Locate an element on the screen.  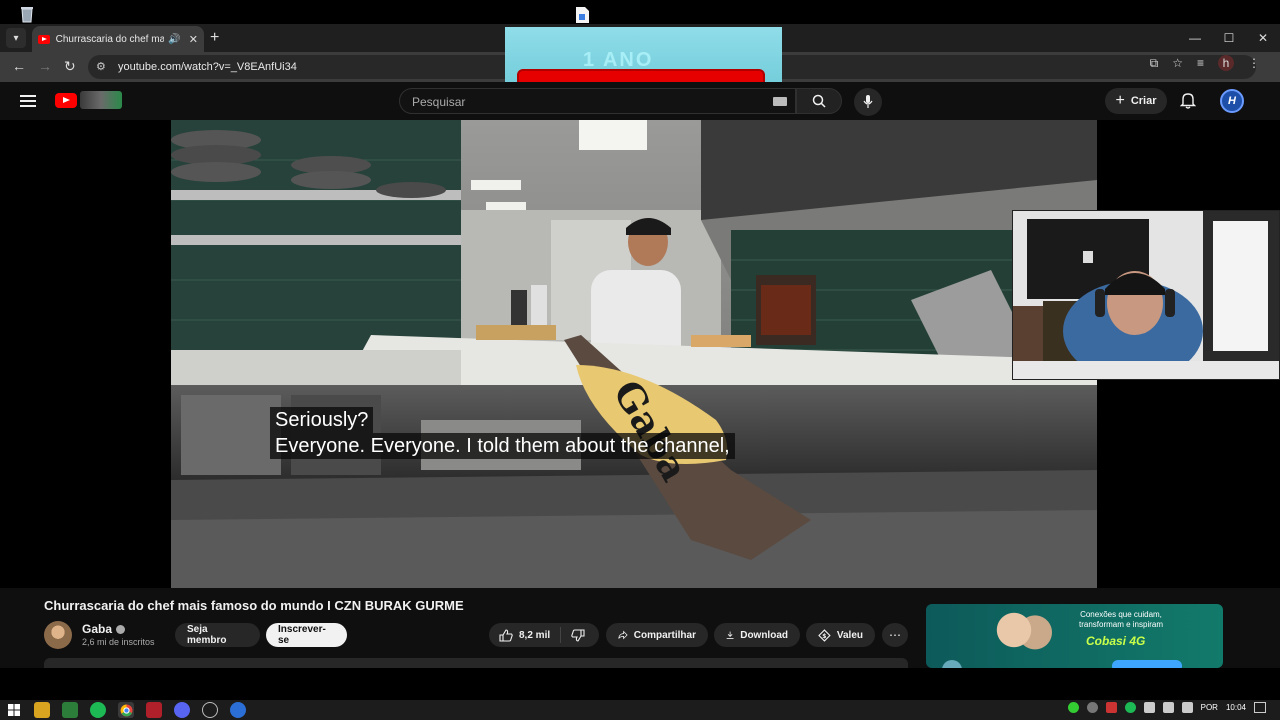
join-member-button: Seja membro is located at coordinates (217, 635).